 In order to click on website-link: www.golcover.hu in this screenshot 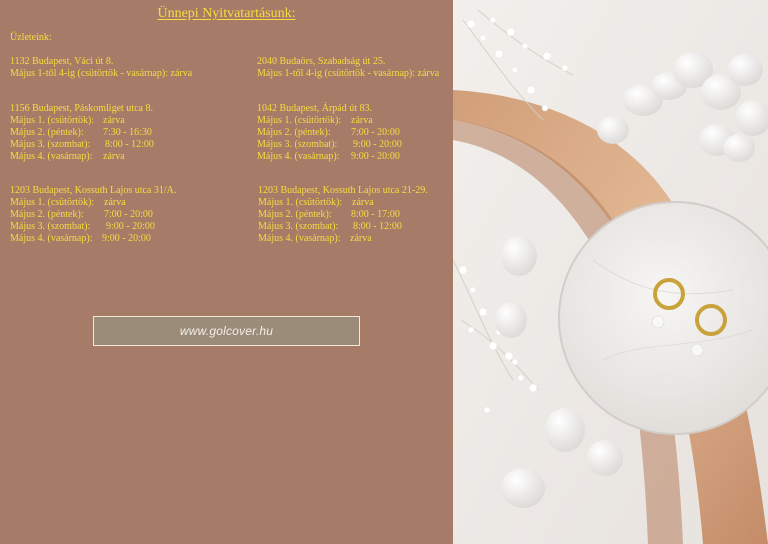, I will do `click(226, 331)`.